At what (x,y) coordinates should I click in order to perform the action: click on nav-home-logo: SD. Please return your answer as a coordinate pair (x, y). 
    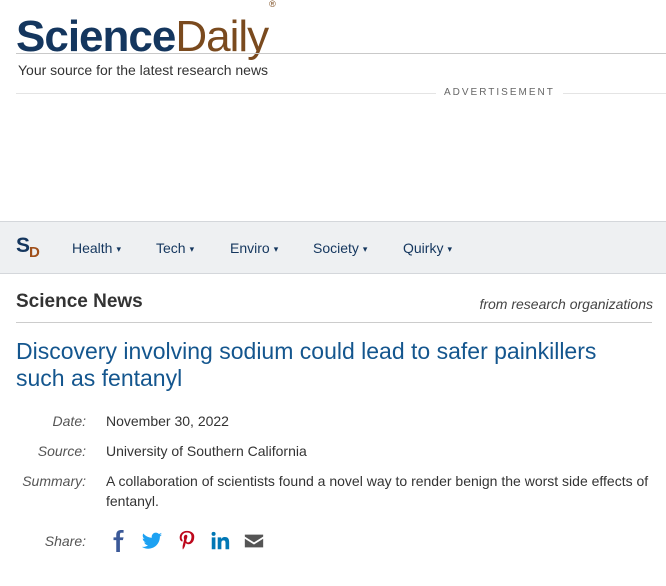
    Looking at the image, I should click on (28, 247).